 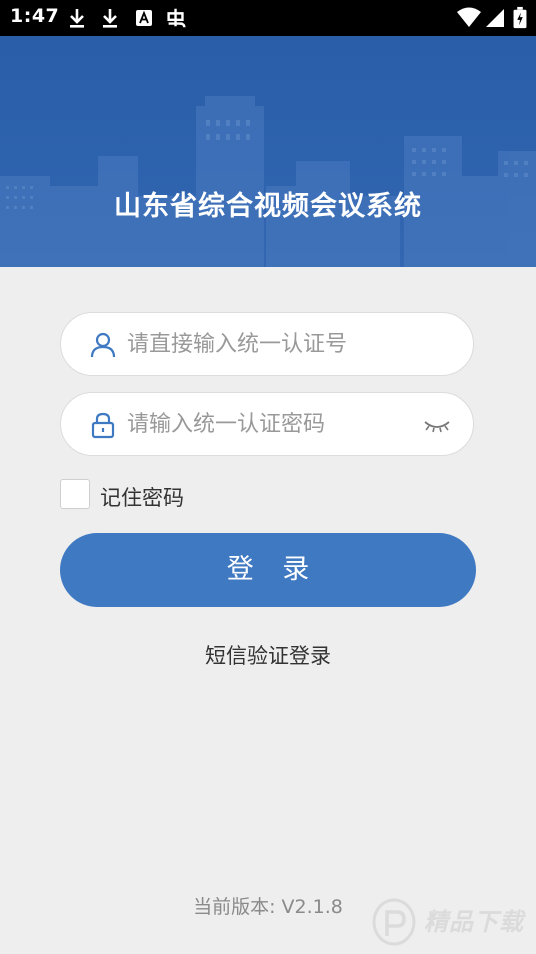 What do you see at coordinates (495, 18) in the screenshot?
I see `signal-icon` at bounding box center [495, 18].